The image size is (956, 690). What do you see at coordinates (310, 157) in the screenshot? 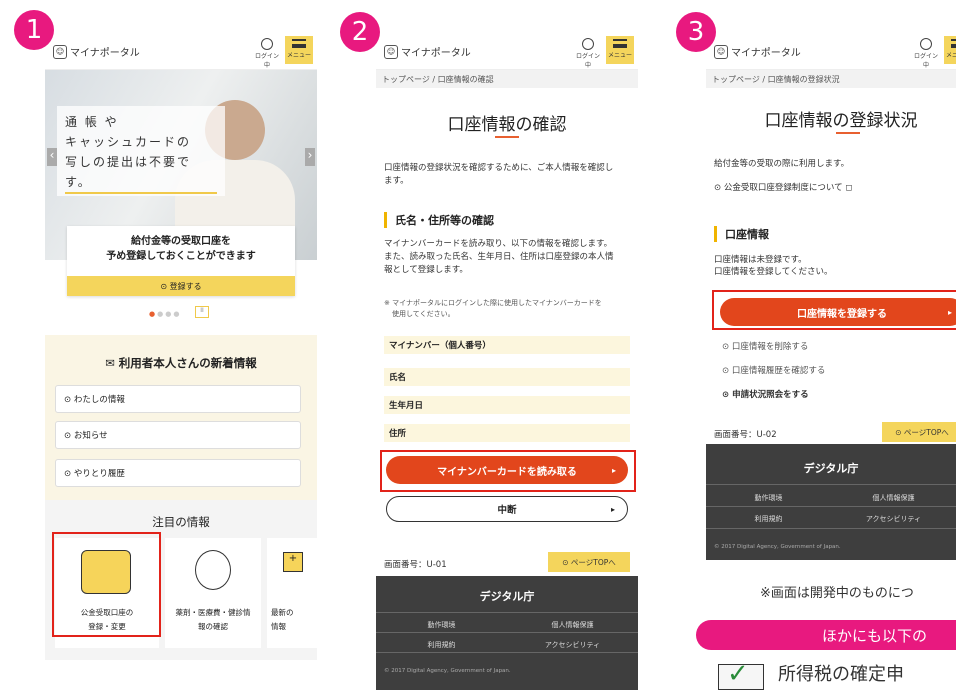
I see `carousel-next-button: ›` at bounding box center [310, 157].